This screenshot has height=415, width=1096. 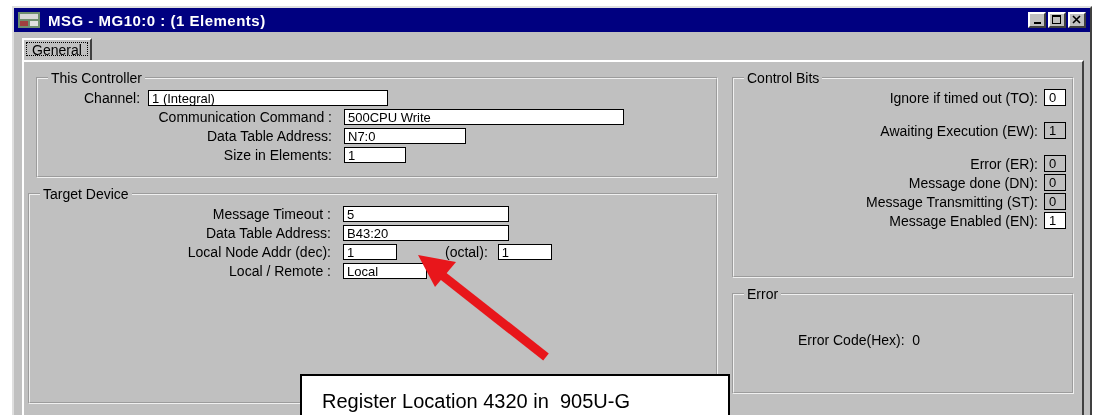 I want to click on bit-label: Message Transmitting (ST):, so click(x=952, y=201).